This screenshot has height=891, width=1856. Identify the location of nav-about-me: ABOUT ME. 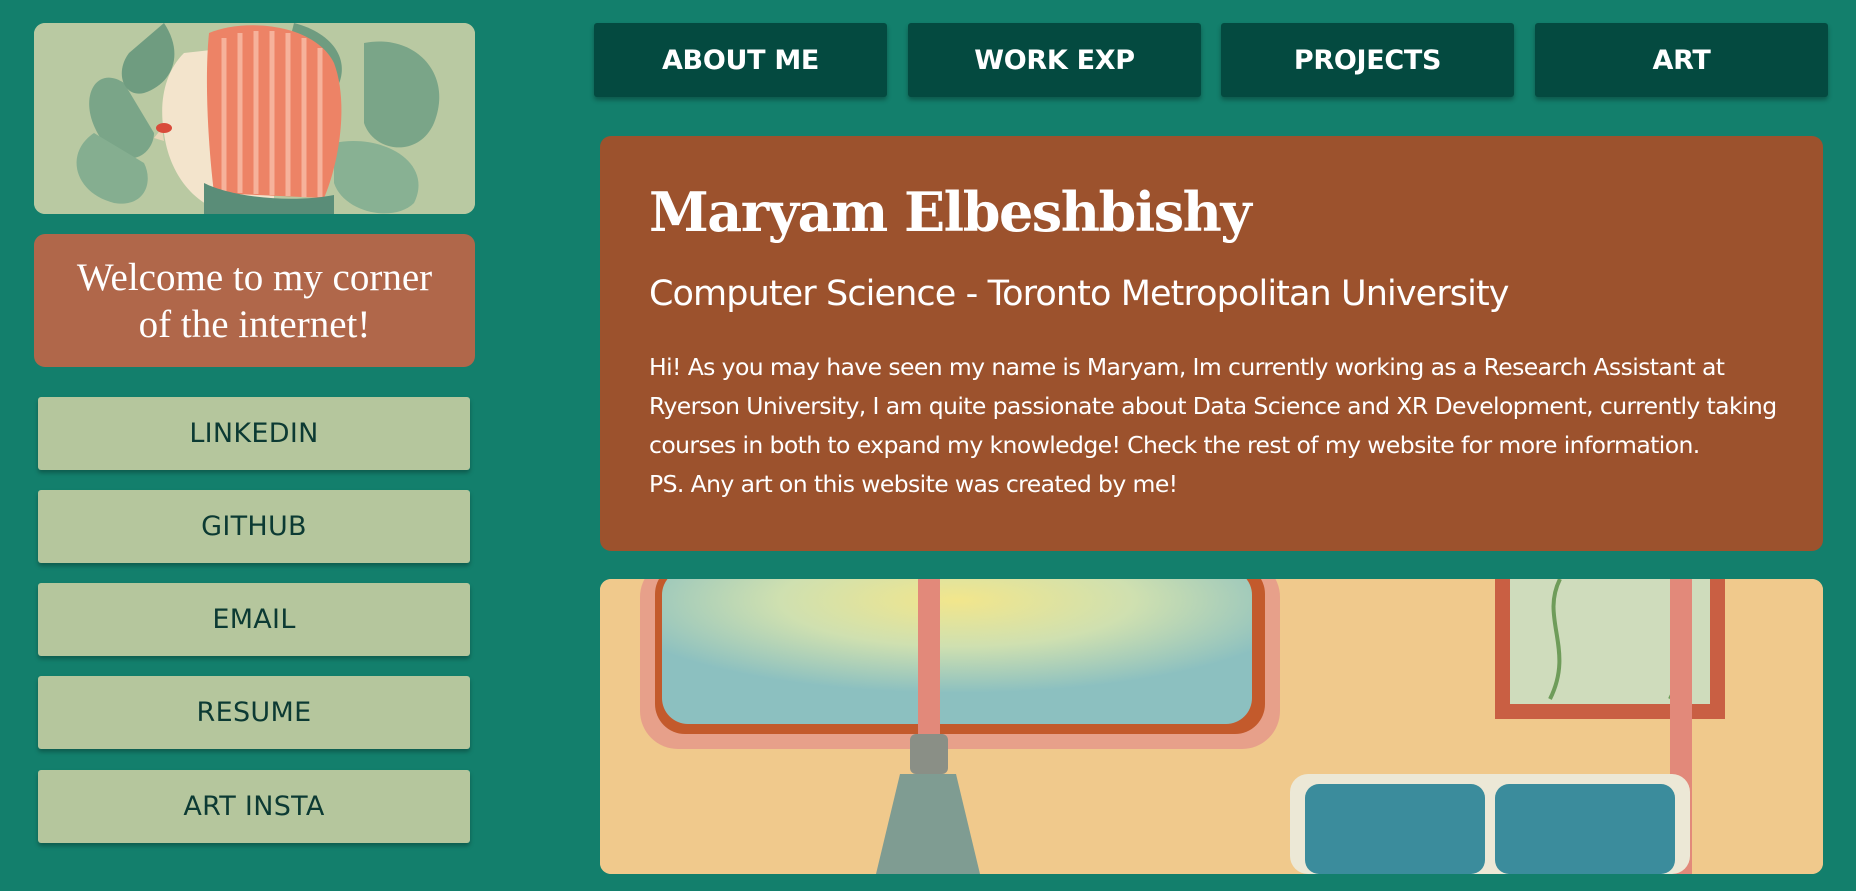
(740, 60).